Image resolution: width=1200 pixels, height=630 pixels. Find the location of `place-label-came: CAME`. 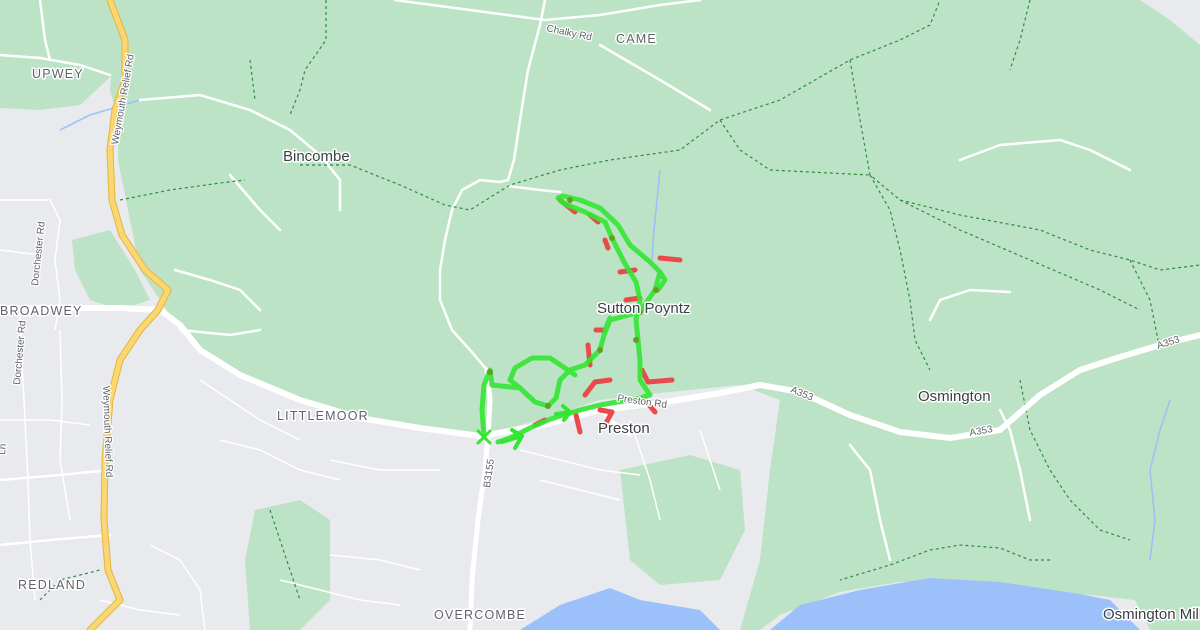

place-label-came: CAME is located at coordinates (636, 39).